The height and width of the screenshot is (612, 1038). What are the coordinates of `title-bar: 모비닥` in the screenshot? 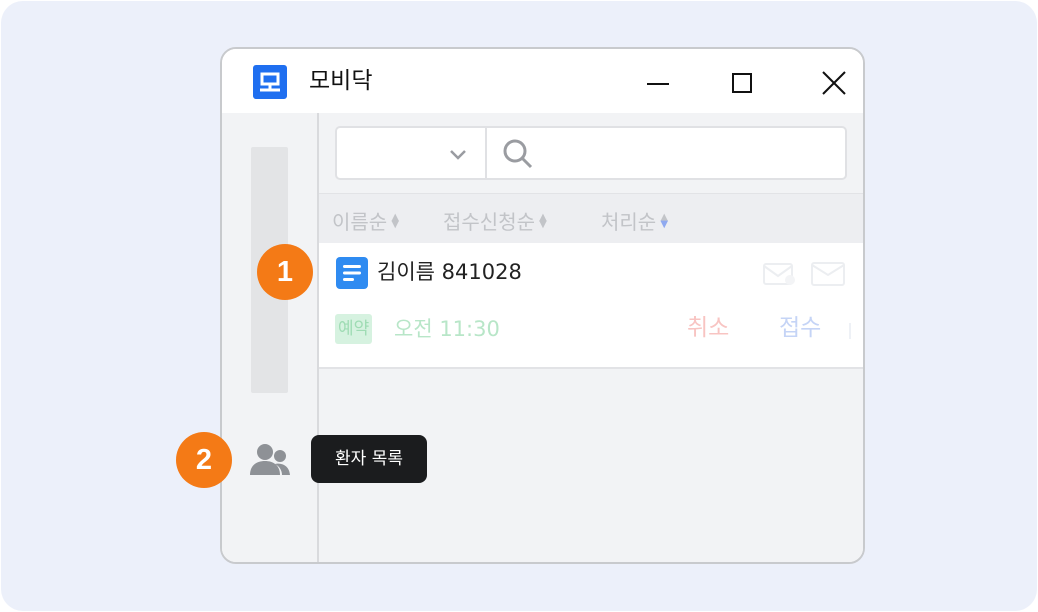 It's located at (542, 82).